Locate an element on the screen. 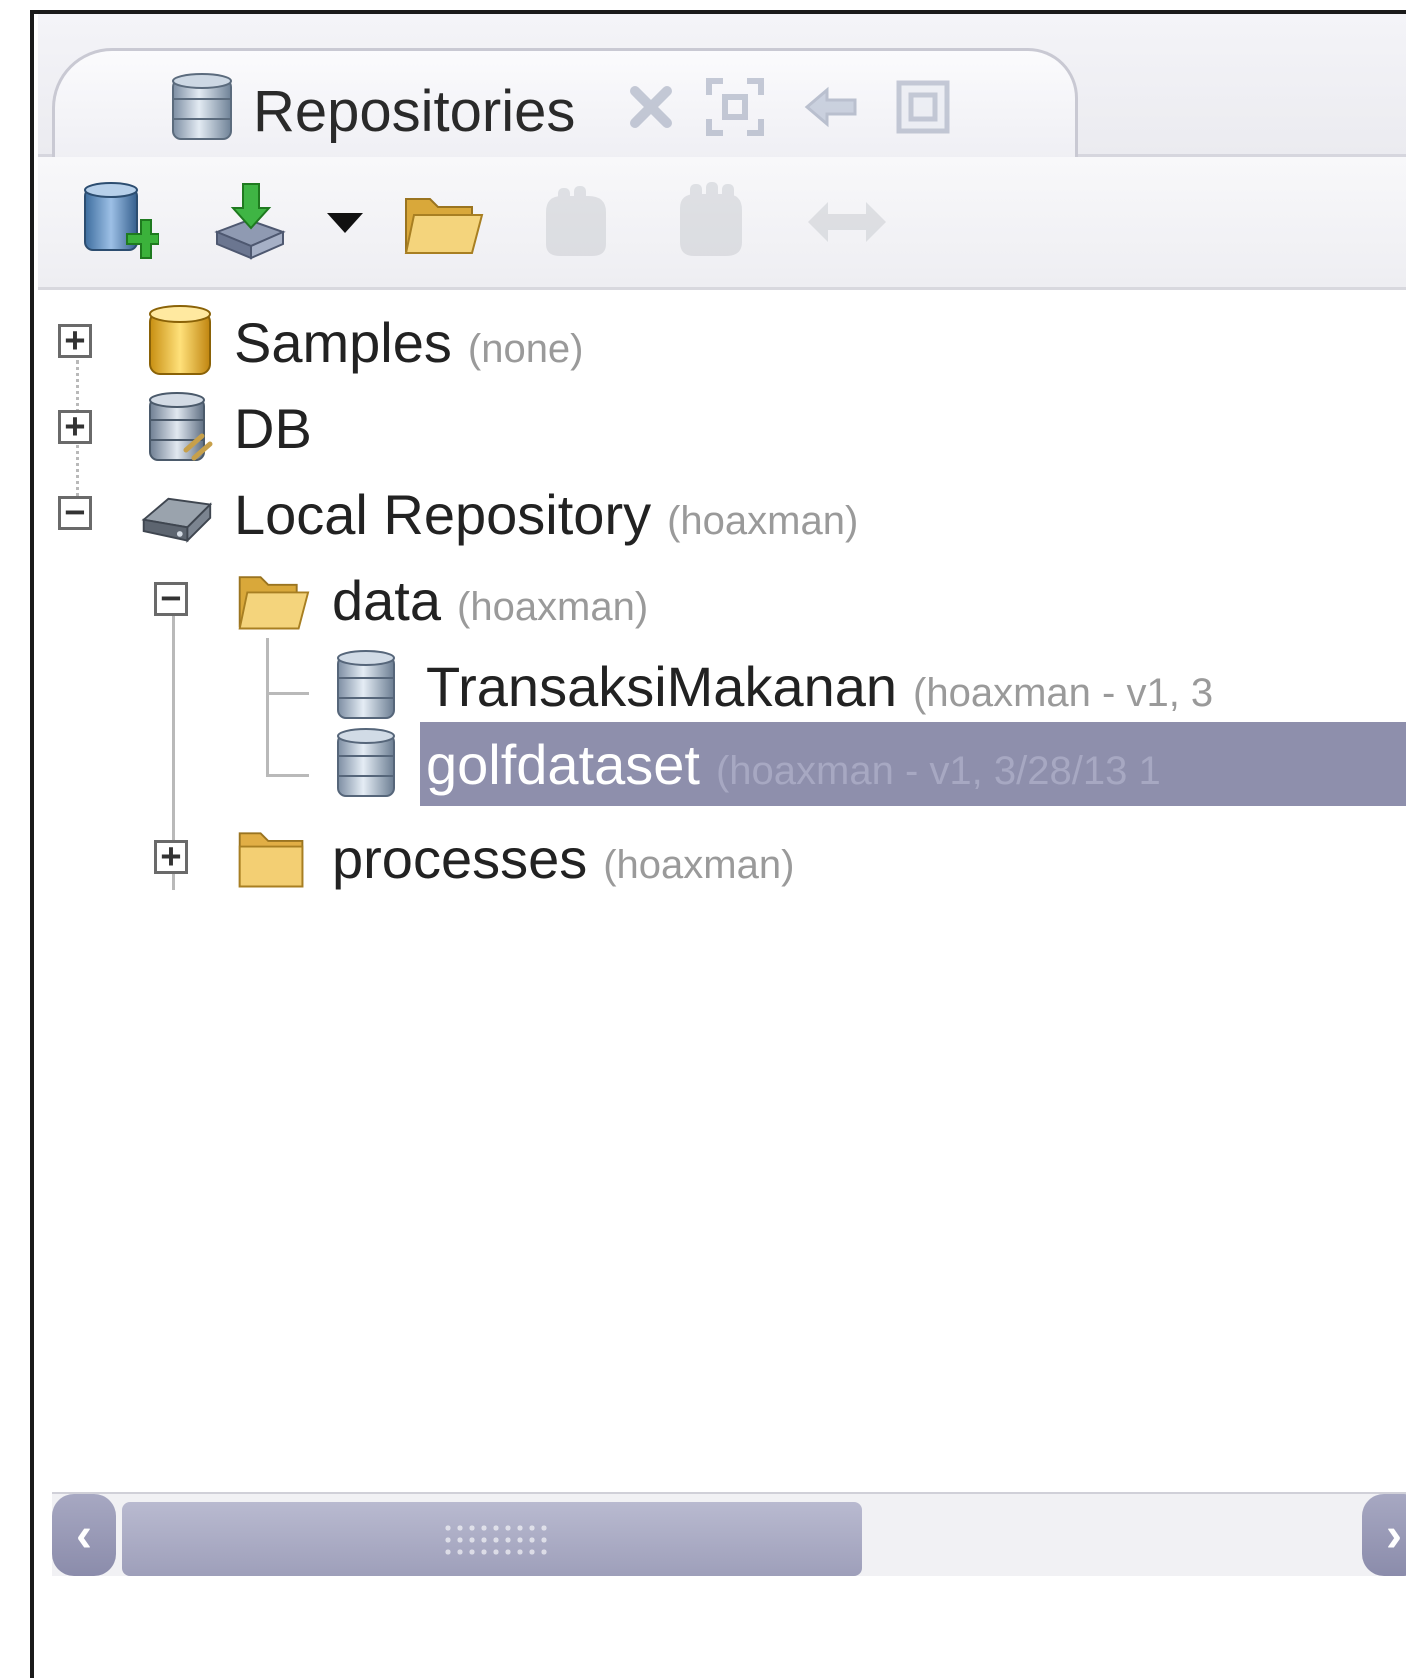 Image resolution: width=1406 pixels, height=1678 pixels. folder-icon is located at coordinates (271, 860).